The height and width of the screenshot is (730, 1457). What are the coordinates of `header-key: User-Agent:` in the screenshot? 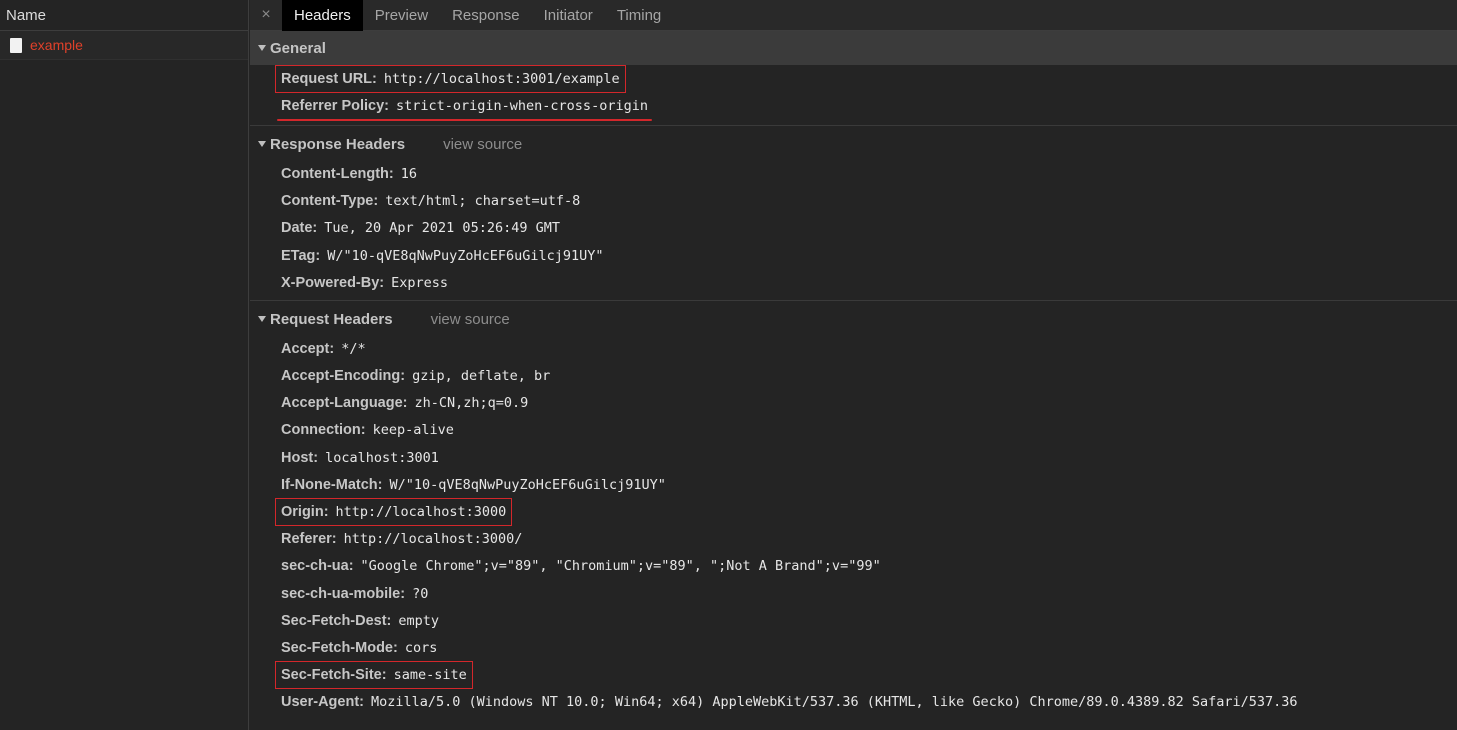 It's located at (322, 702).